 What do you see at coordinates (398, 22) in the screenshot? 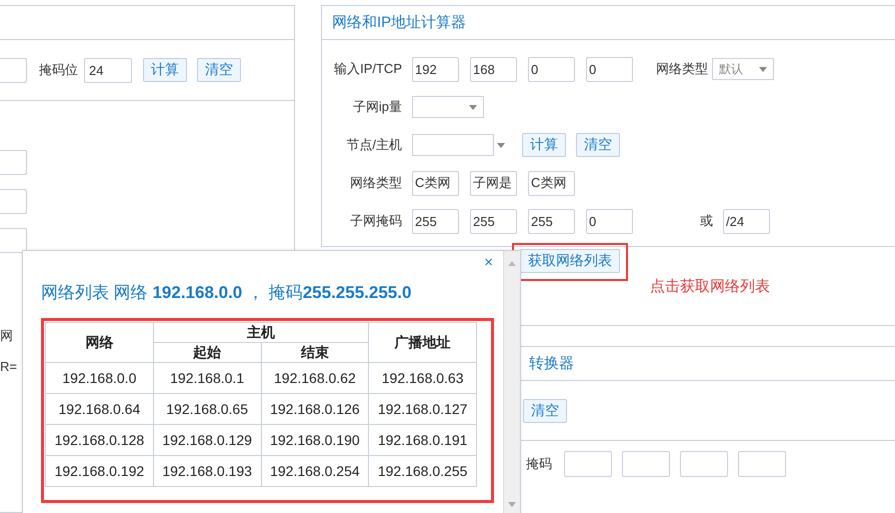
I see `panel-title: 网络和IP地址计算器` at bounding box center [398, 22].